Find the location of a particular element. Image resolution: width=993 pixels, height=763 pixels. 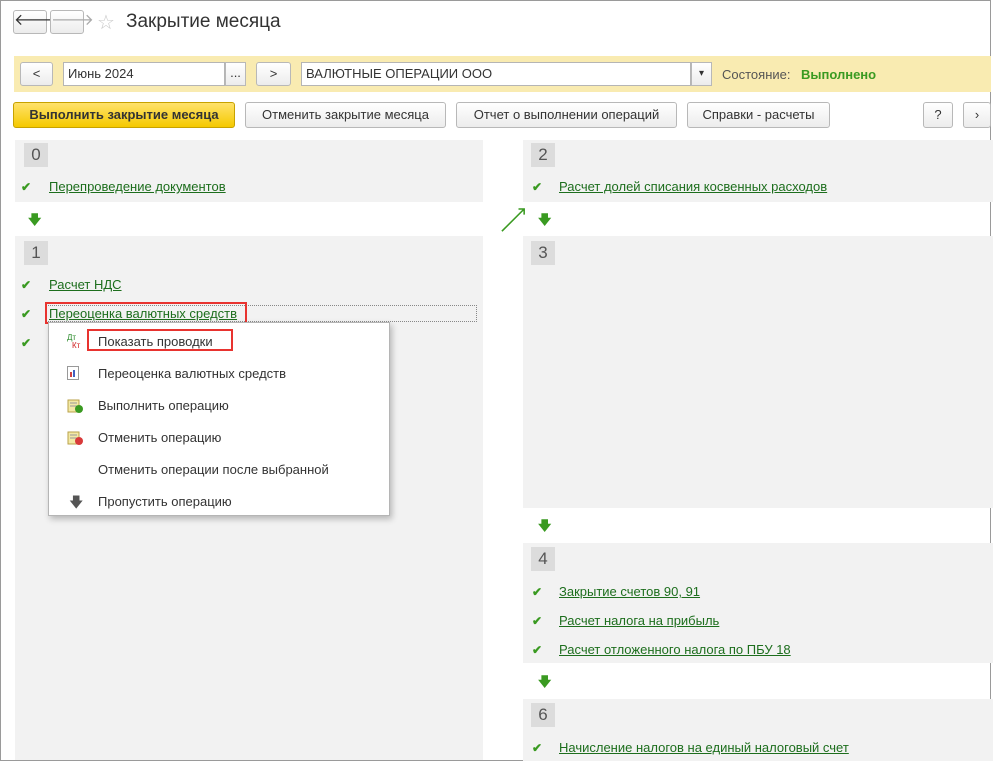

operation-link: Расчет отложенного налога по ПБУ 18 is located at coordinates (675, 649).